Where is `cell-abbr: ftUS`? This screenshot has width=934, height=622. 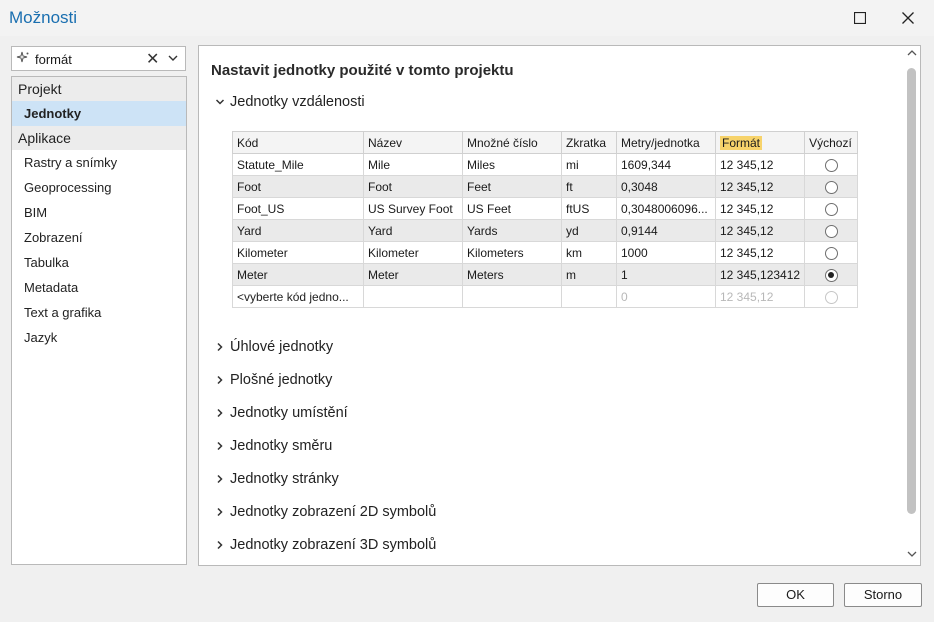 cell-abbr: ftUS is located at coordinates (589, 208).